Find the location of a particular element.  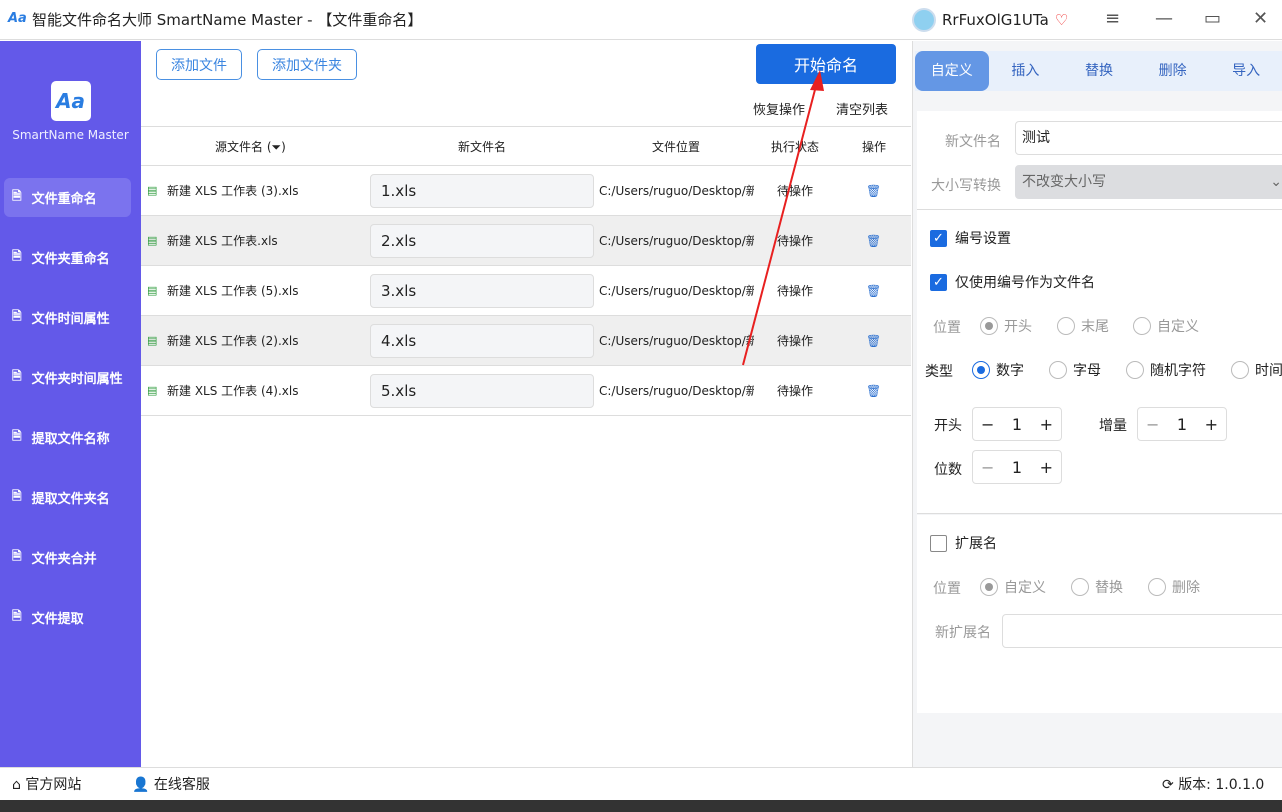

new-name-input: 测试 is located at coordinates (1148, 138).